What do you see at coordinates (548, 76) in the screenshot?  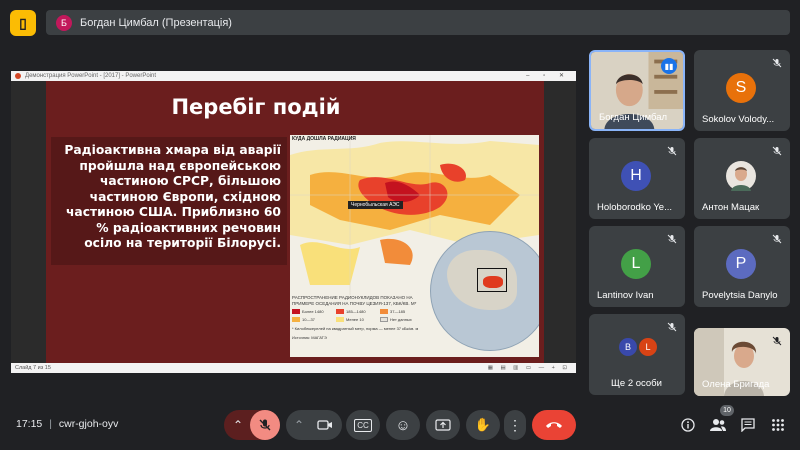 I see `window-controls: – ▫ ✕` at bounding box center [548, 76].